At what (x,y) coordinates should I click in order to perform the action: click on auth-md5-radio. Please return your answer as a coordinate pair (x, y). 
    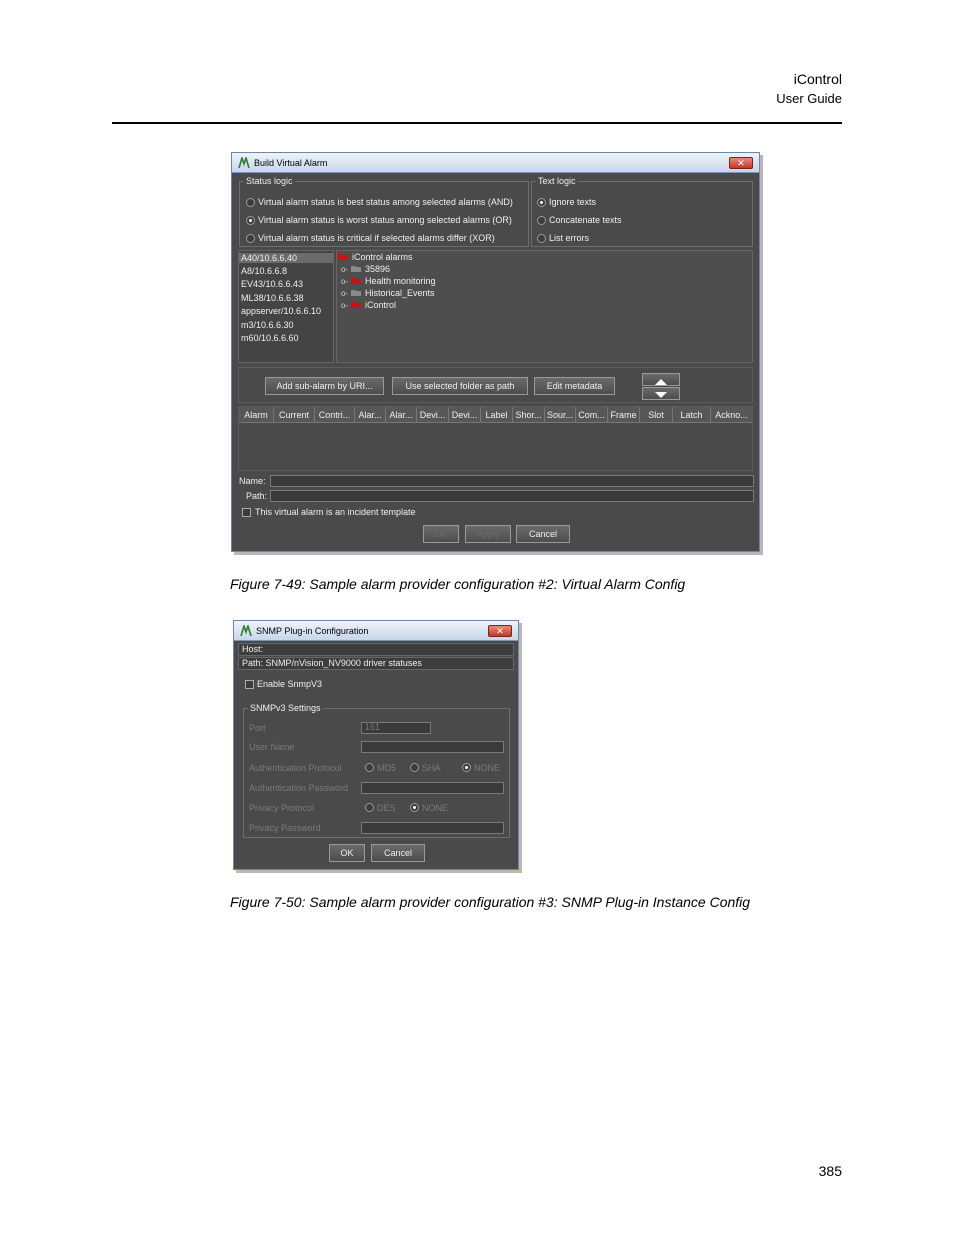
    Looking at the image, I should click on (369, 767).